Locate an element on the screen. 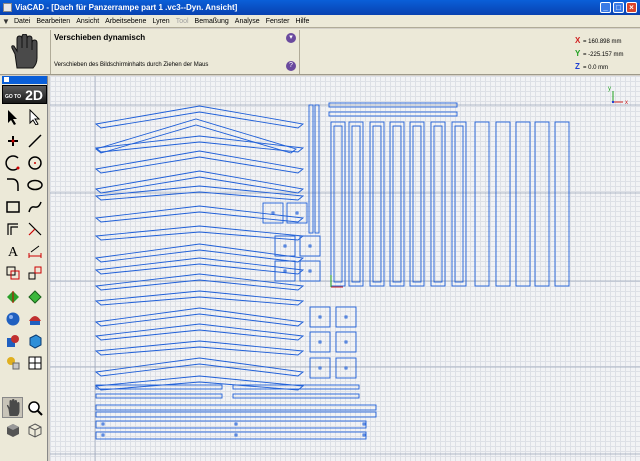 The image size is (640, 461). menu-bearbeiten: Bearbeiten is located at coordinates (53, 21).